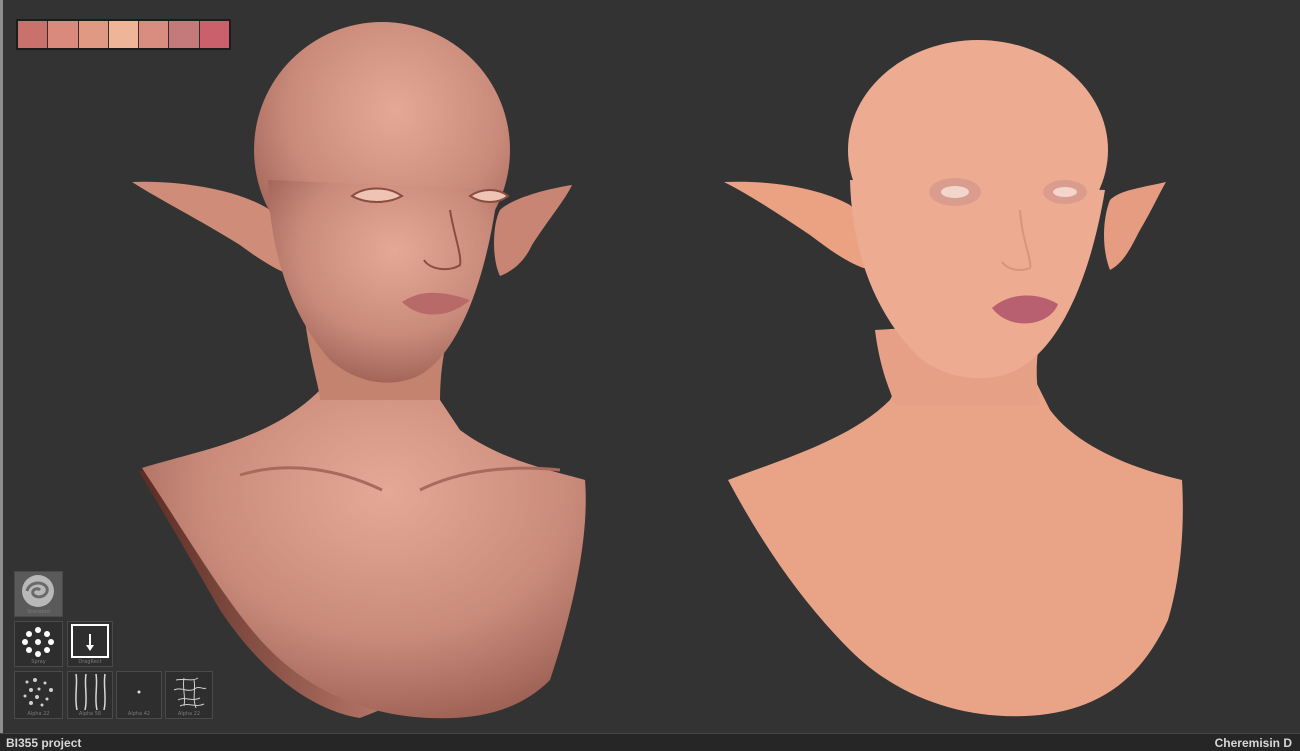  Describe the element at coordinates (38, 612) in the screenshot. I see `brush-label: Standard` at that location.